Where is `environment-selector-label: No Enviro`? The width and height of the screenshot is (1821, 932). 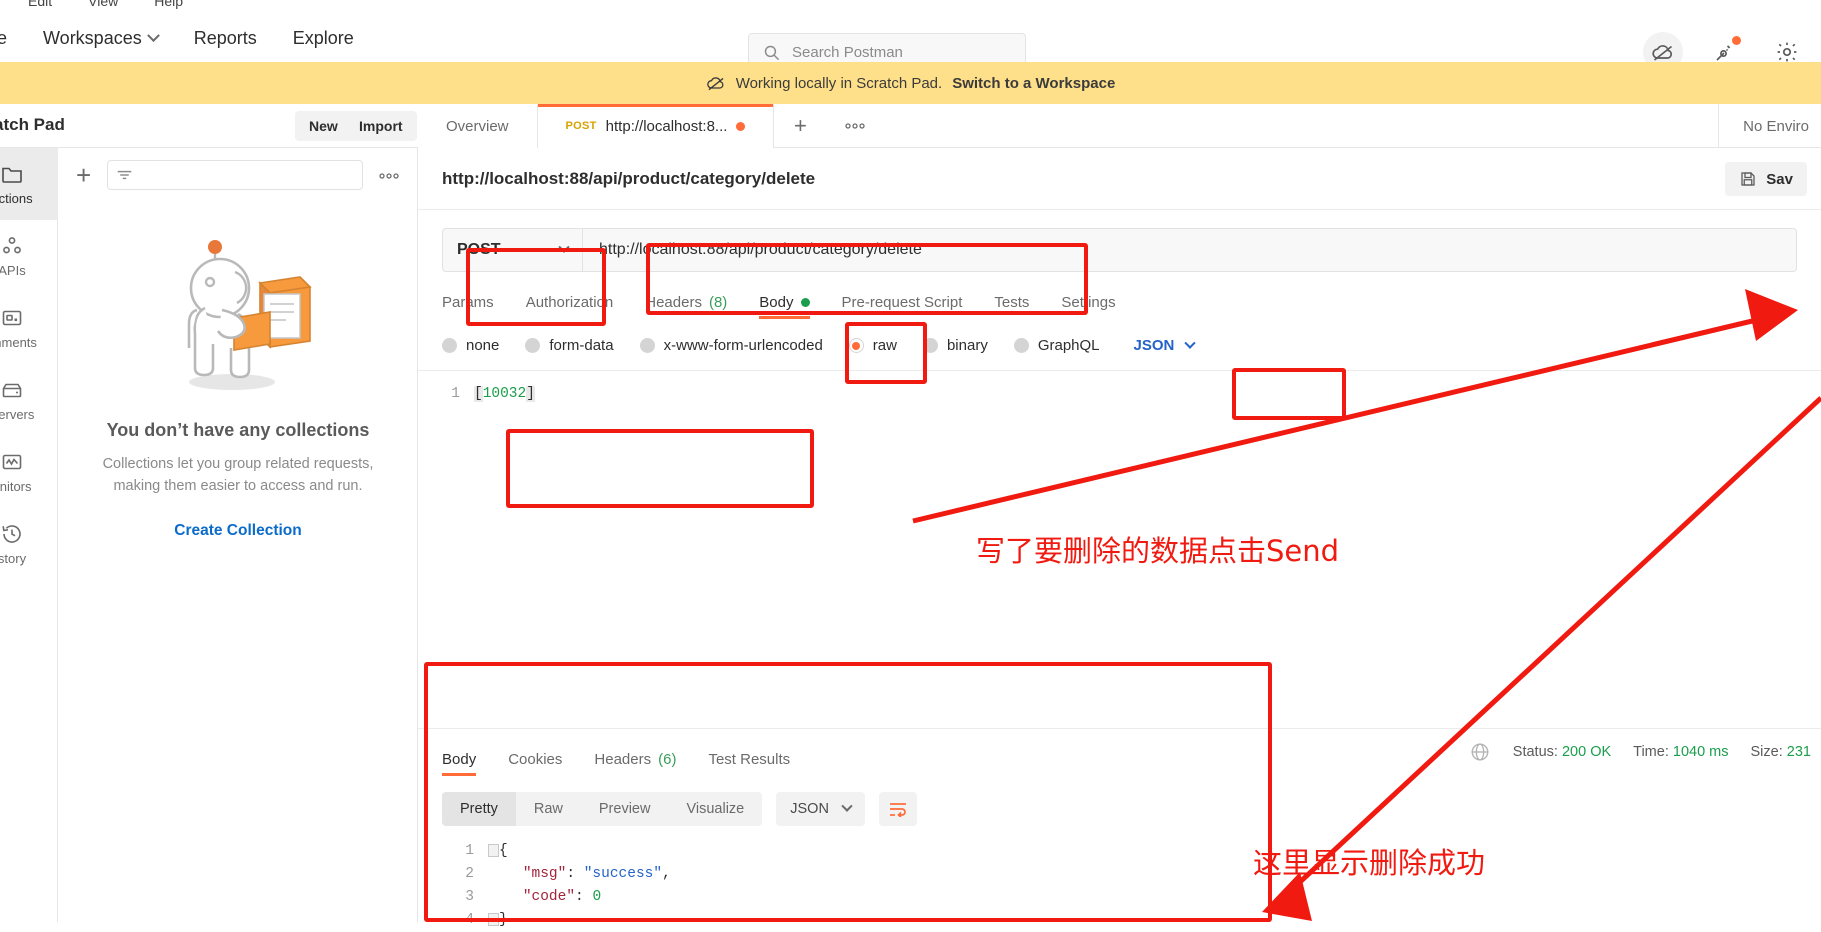 environment-selector-label: No Enviro is located at coordinates (1776, 126).